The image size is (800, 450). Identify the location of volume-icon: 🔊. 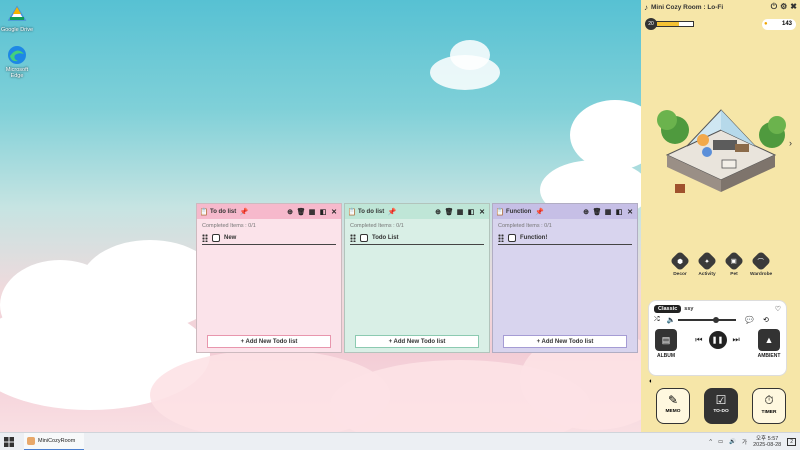
(732, 442).